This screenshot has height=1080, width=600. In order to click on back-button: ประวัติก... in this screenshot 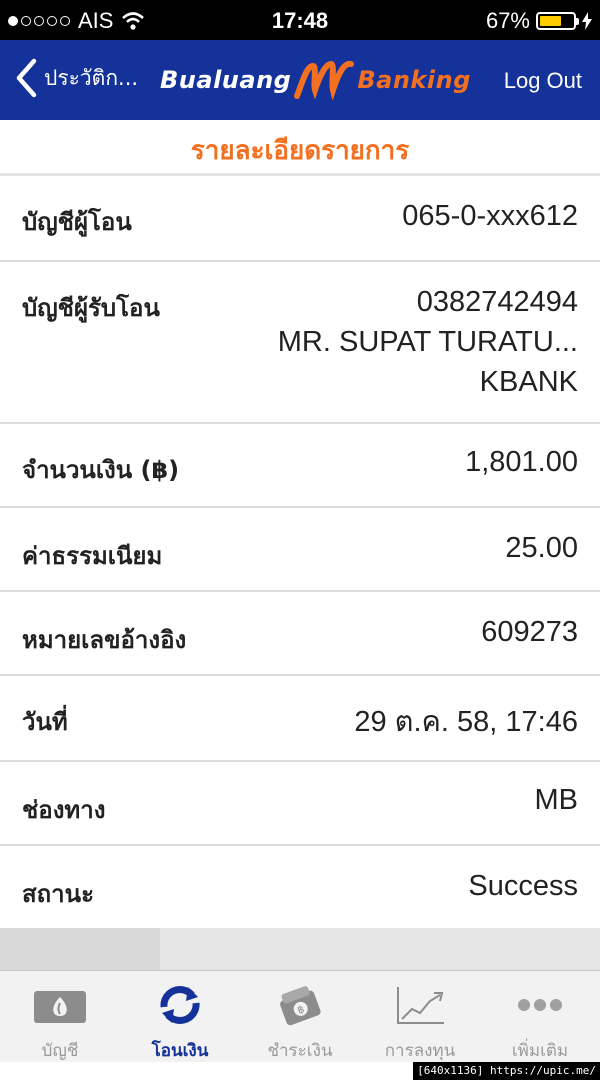, I will do `click(76, 78)`.